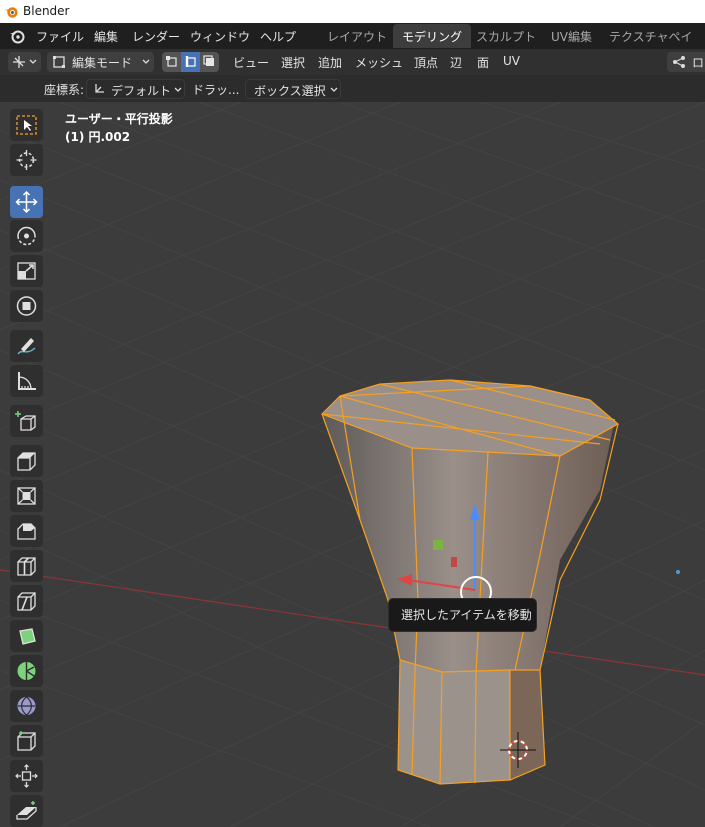 Image resolution: width=705 pixels, height=827 pixels. What do you see at coordinates (678, 572) in the screenshot?
I see `light-point` at bounding box center [678, 572].